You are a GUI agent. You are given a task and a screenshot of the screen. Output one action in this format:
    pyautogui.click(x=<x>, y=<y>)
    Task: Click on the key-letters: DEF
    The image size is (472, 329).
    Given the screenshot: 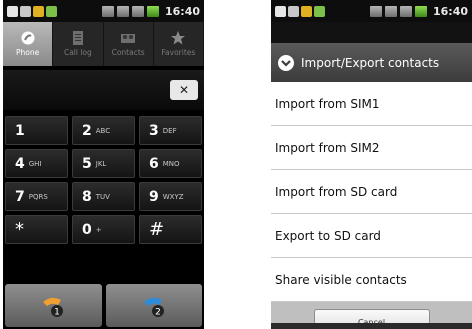 What is the action you would take?
    pyautogui.click(x=169, y=130)
    